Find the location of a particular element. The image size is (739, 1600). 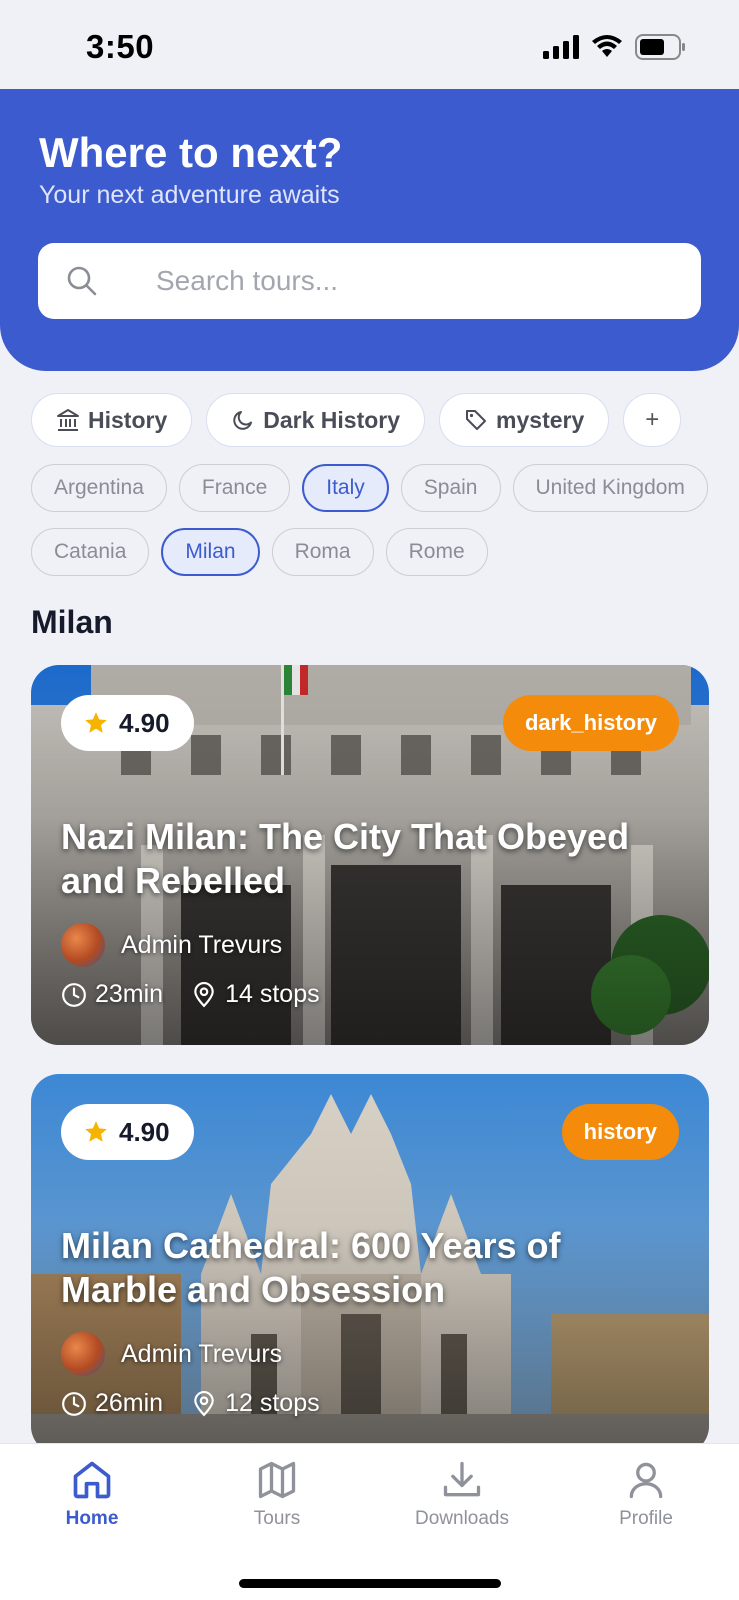

city-chip-catania: Catania is located at coordinates (90, 552).